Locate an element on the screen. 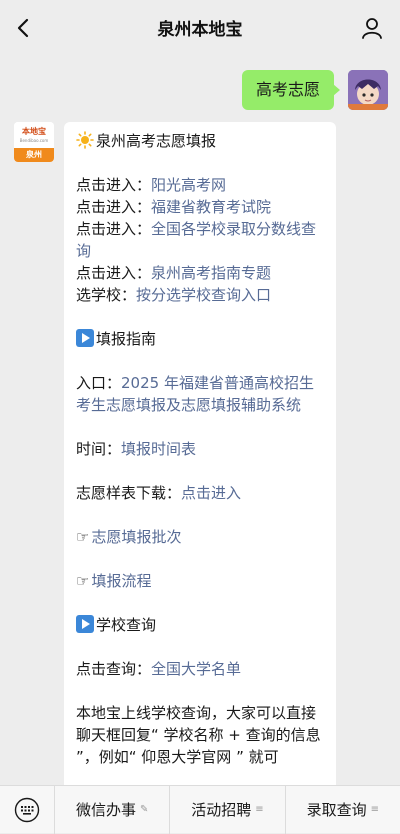 This screenshot has width=400, height=834. avatar-city-label: 泉州 is located at coordinates (34, 155).